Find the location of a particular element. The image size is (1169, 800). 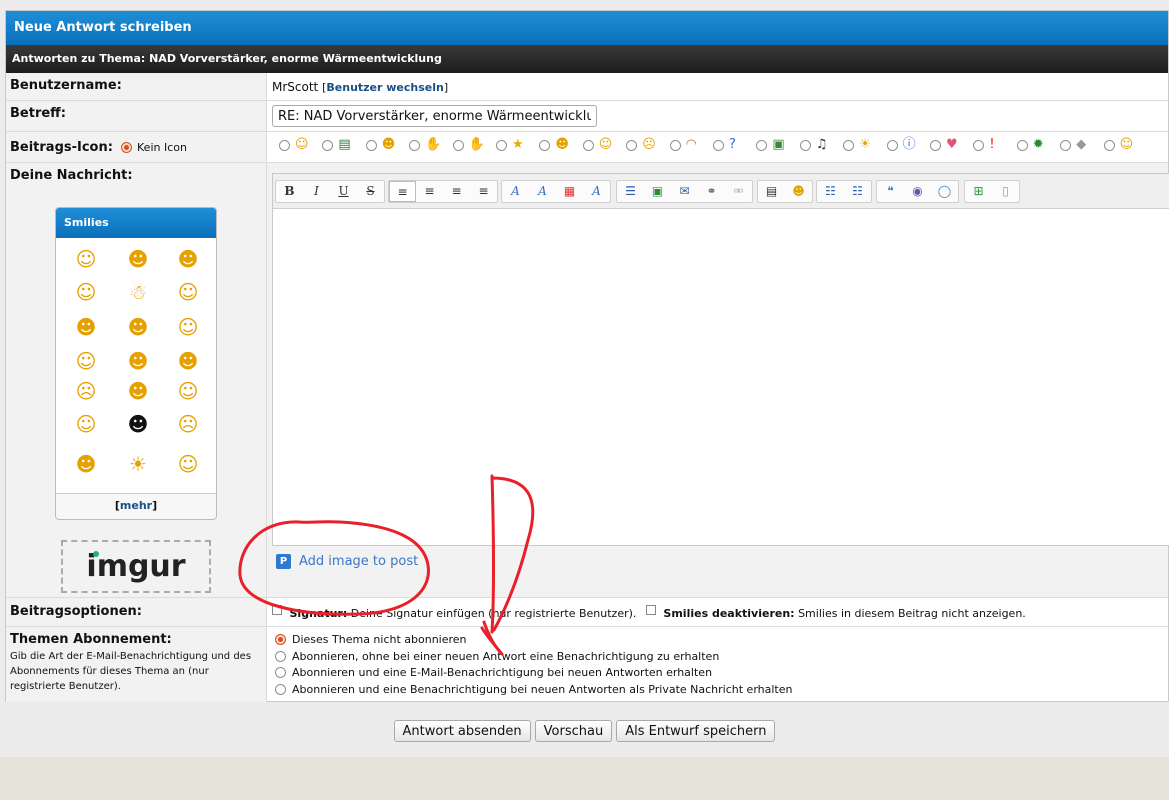

imgur-upload-box: imgur is located at coordinates (136, 566).